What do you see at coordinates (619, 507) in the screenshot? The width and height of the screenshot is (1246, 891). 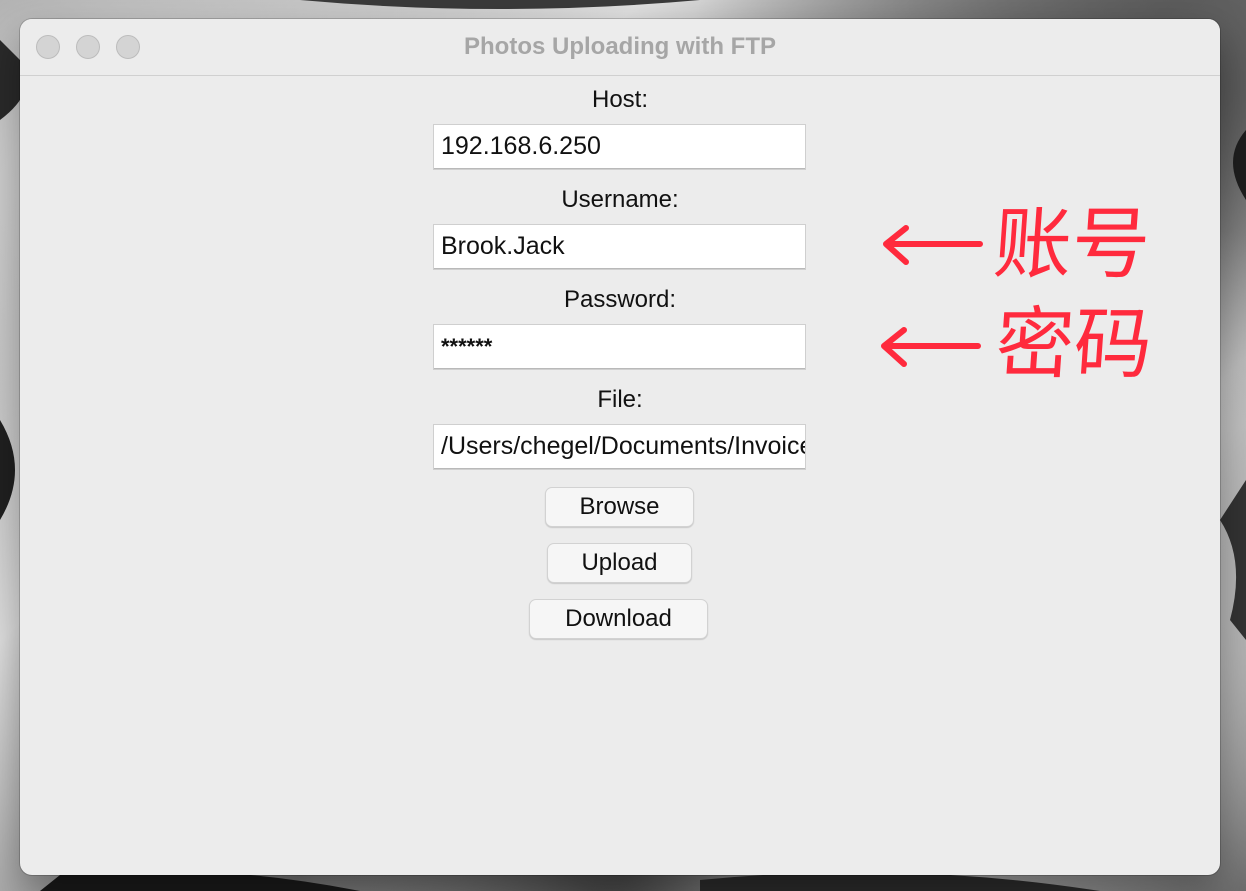 I see `browse-button: Browse` at bounding box center [619, 507].